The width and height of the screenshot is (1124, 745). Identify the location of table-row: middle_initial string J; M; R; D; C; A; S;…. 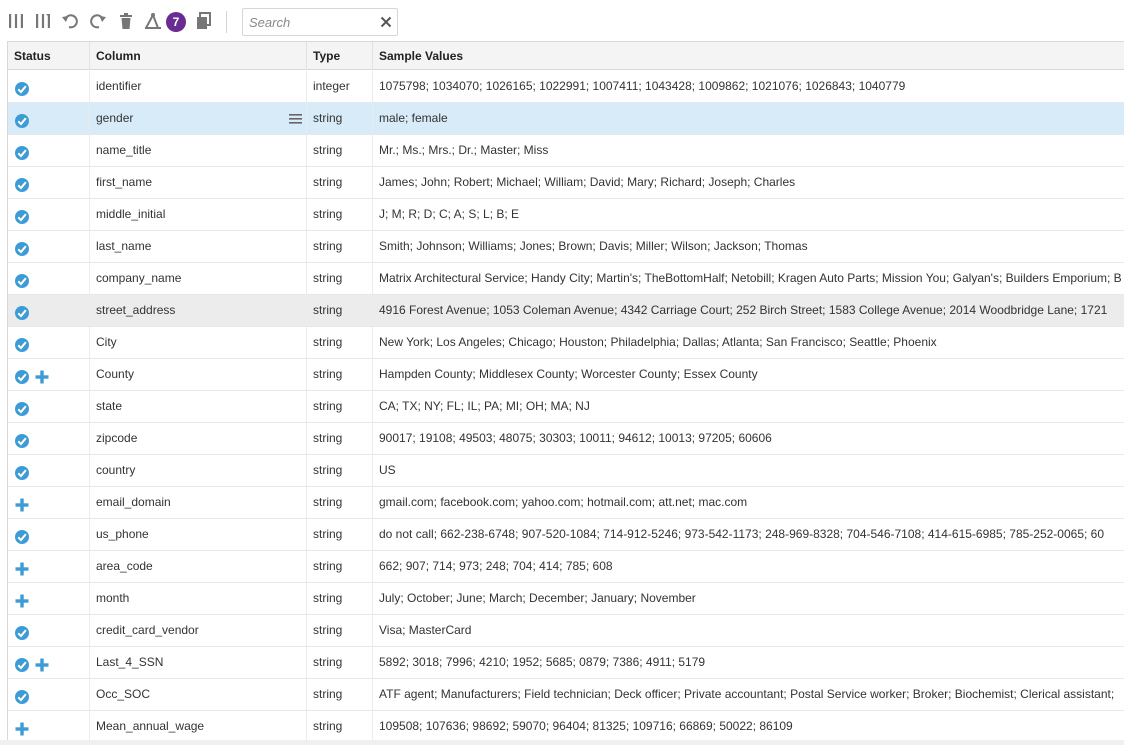
(566, 215).